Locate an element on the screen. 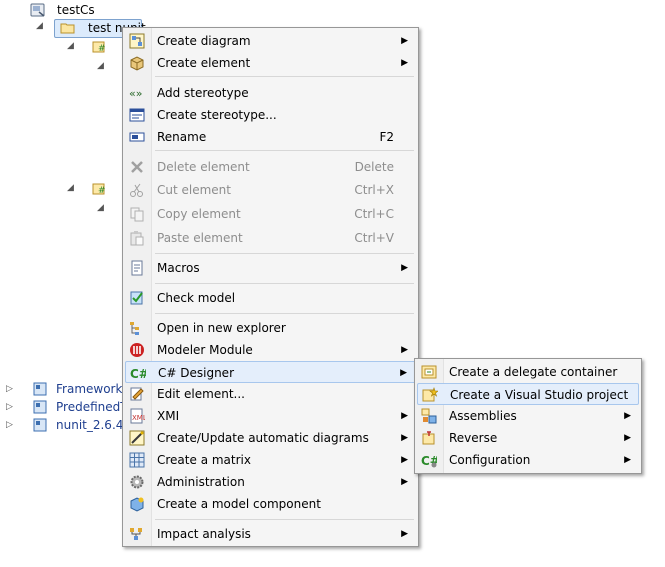  menu-item-delete-element: Delete element Delete is located at coordinates (270, 167).